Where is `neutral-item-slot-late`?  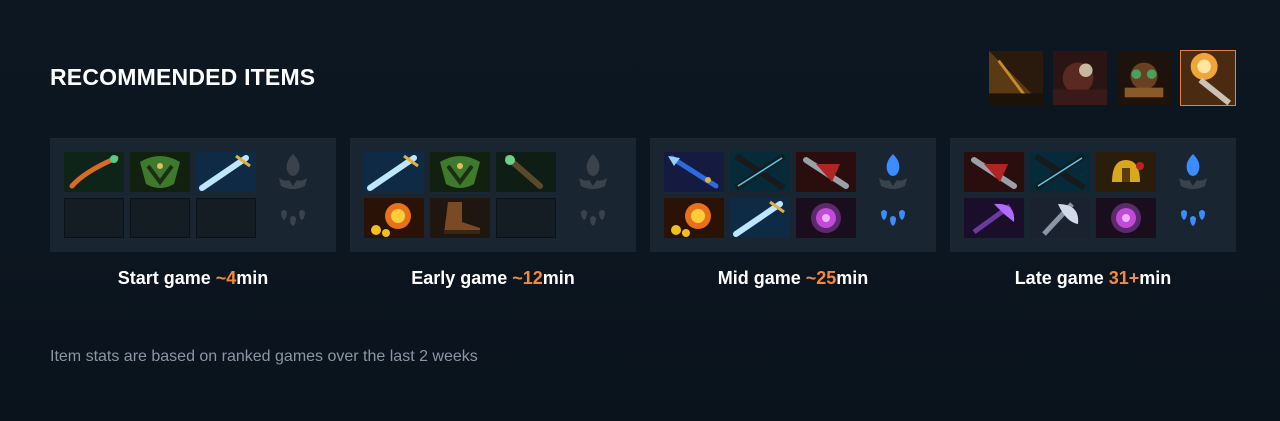 neutral-item-slot-late is located at coordinates (1193, 172).